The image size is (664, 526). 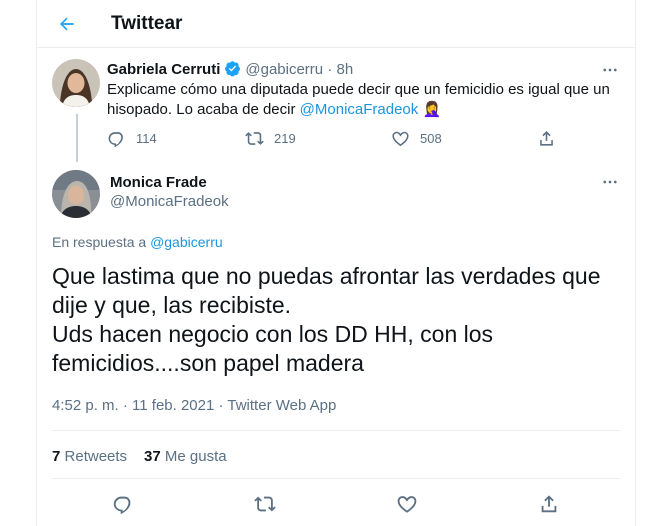 I want to click on likes-stat: 37 Me gusta, so click(x=185, y=456).